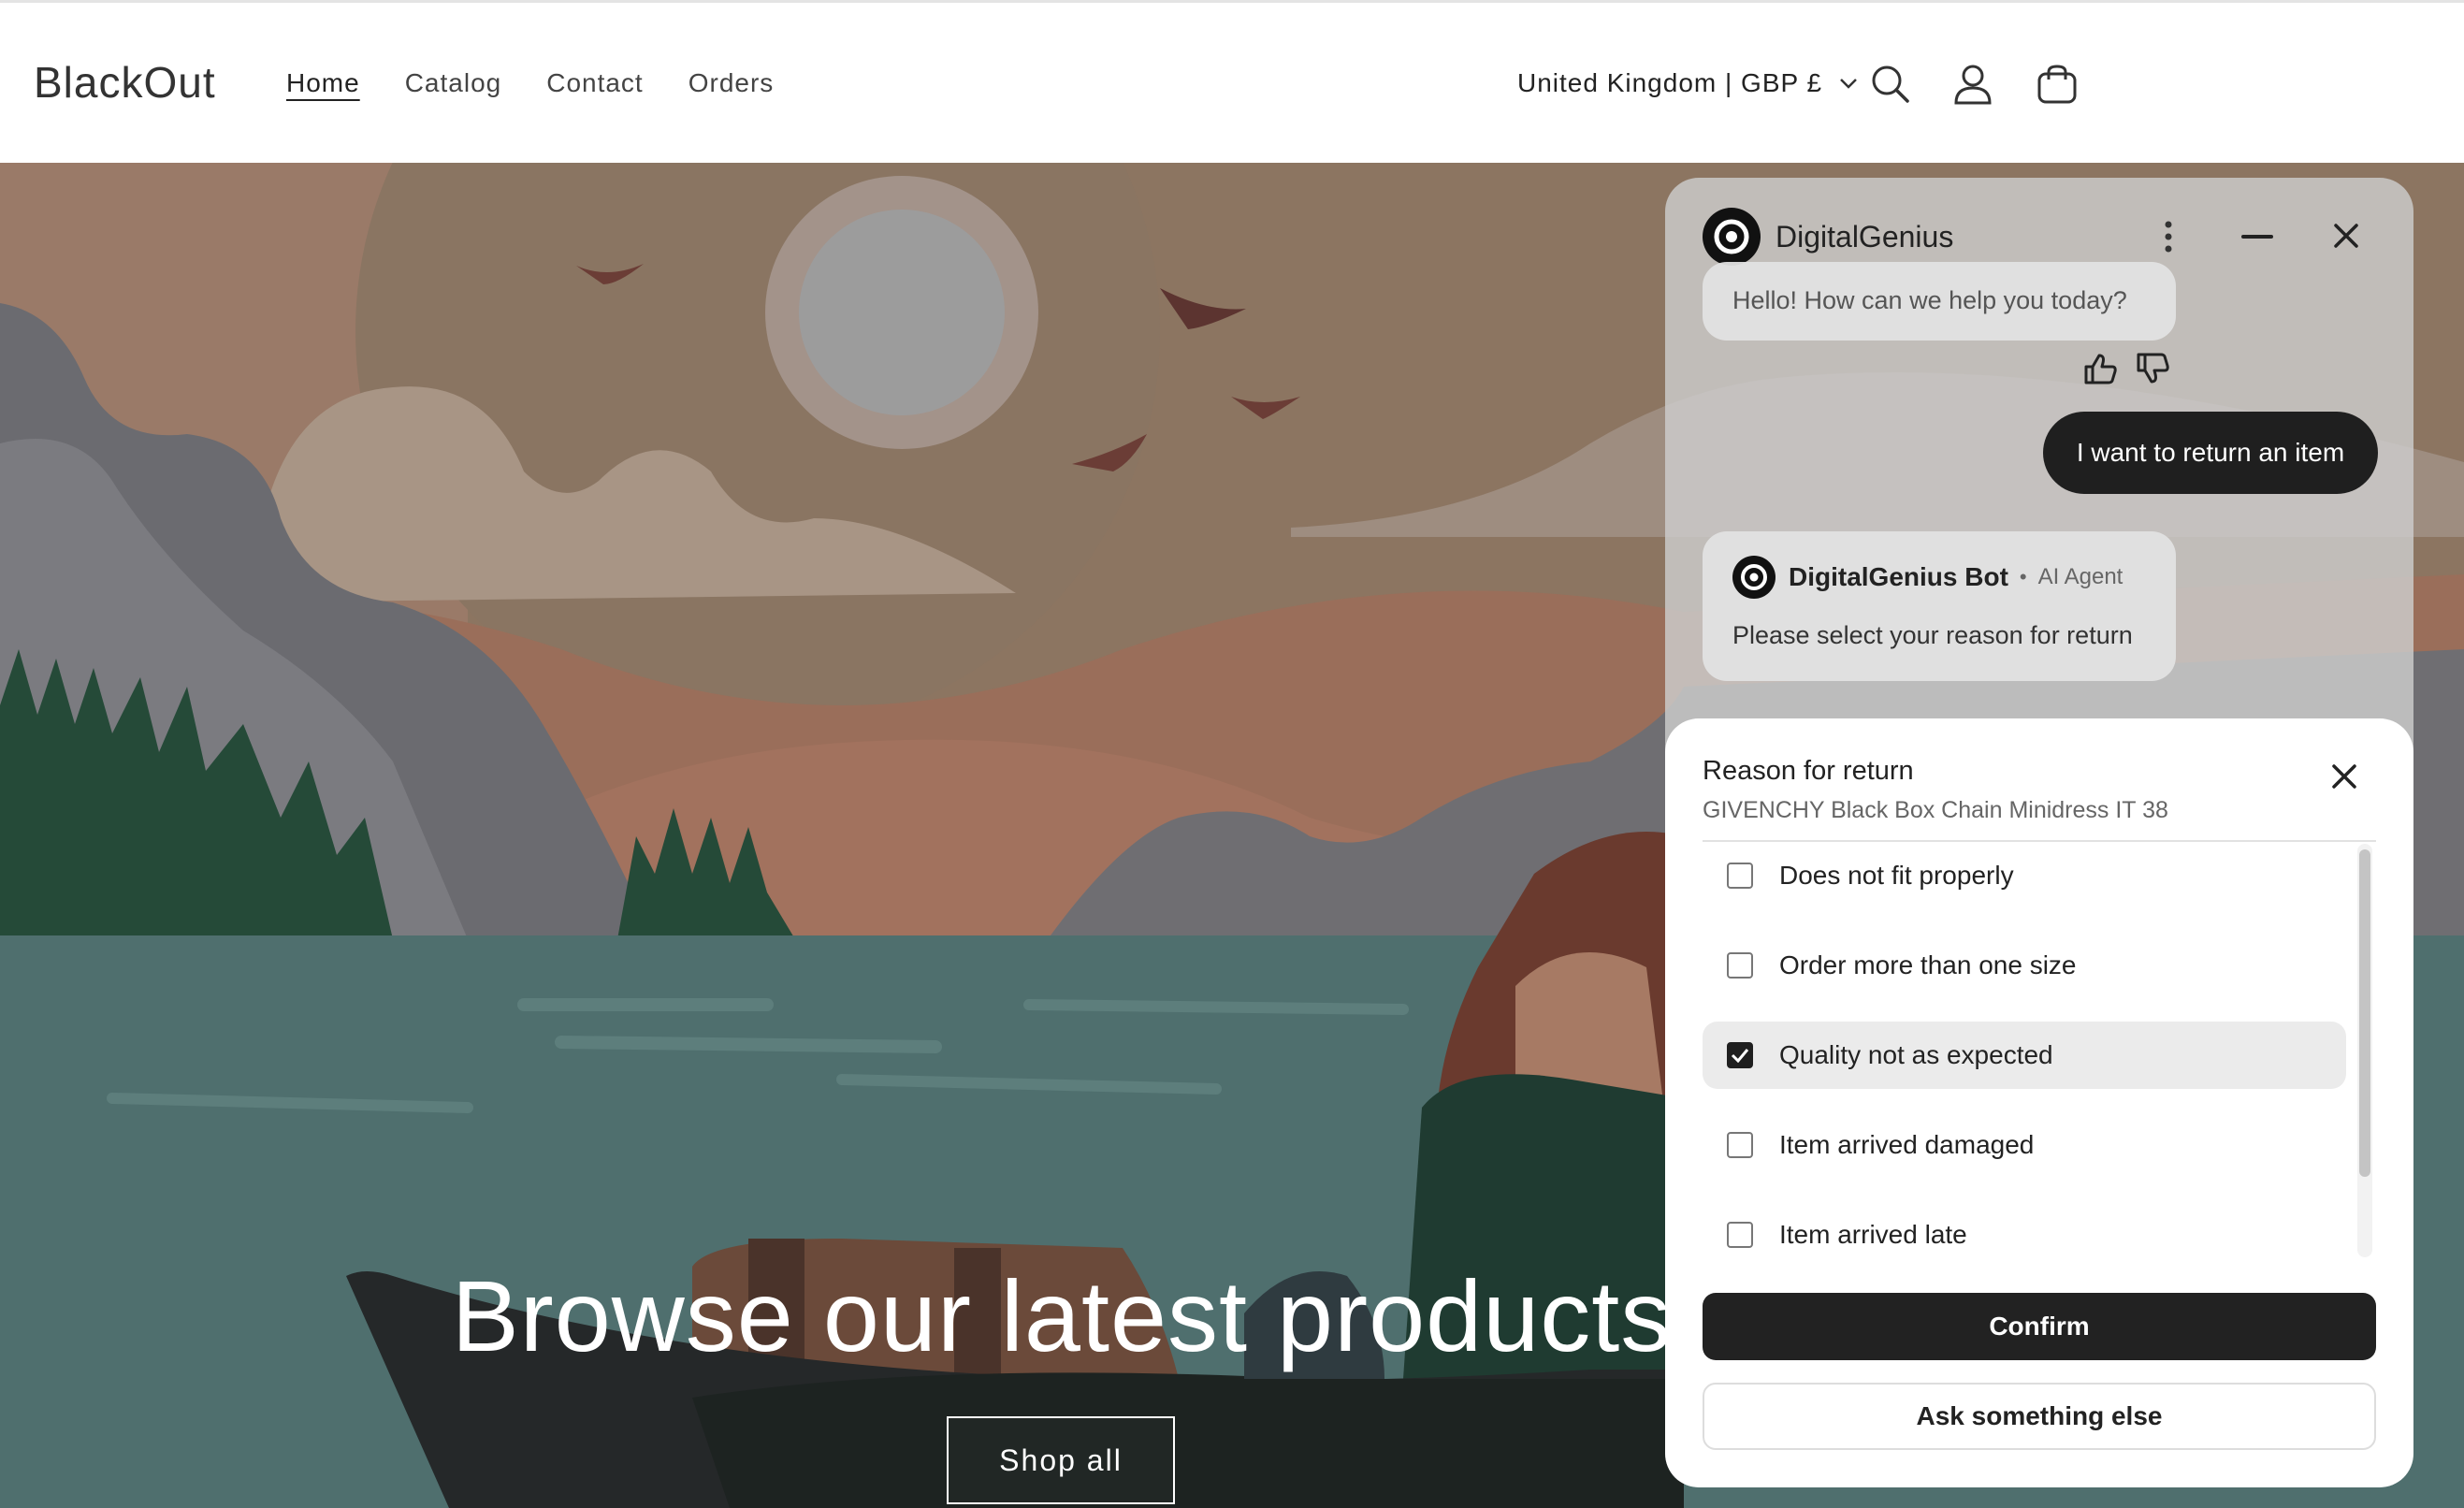  I want to click on nav-catalog: Catalog, so click(454, 83).